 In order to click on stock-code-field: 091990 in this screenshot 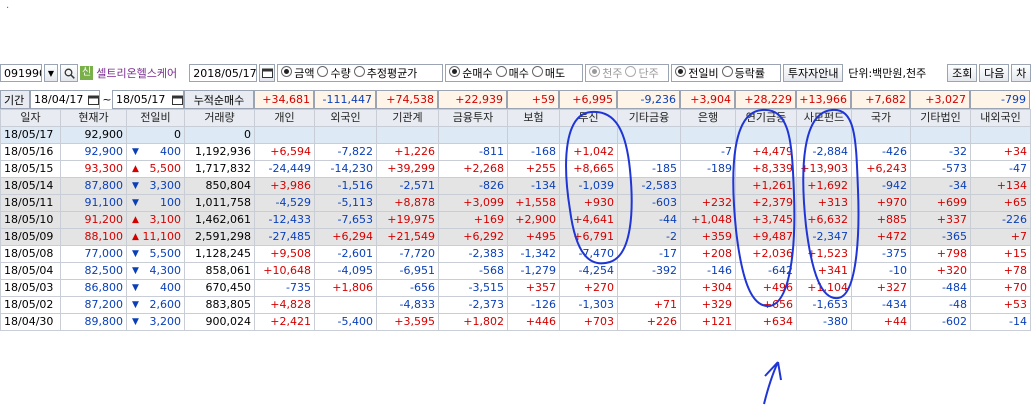, I will do `click(21, 73)`.